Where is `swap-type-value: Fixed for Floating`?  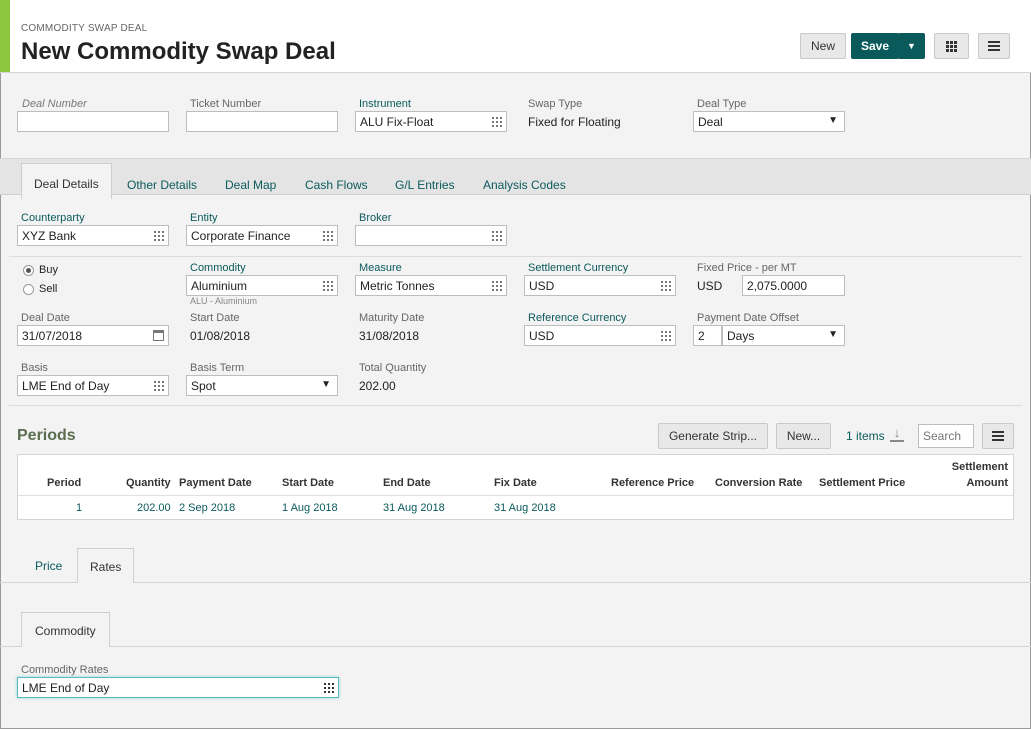 swap-type-value: Fixed for Floating is located at coordinates (574, 122).